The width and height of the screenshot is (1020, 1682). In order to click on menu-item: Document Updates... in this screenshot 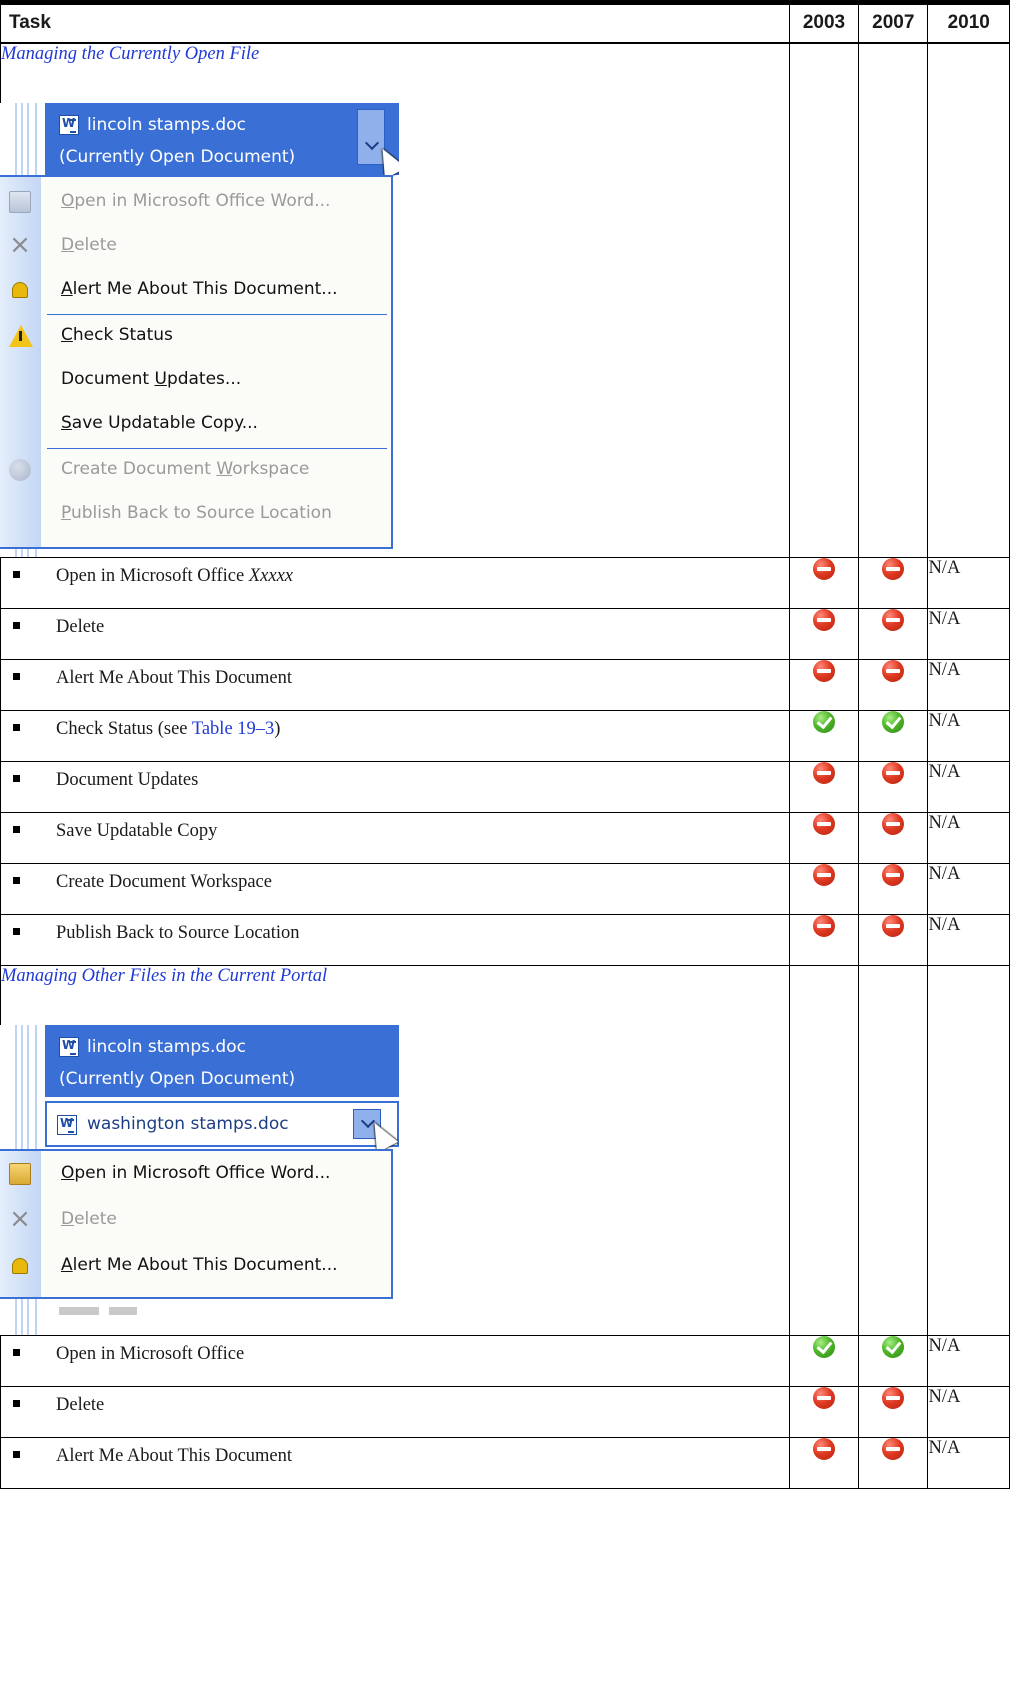, I will do `click(195, 380)`.